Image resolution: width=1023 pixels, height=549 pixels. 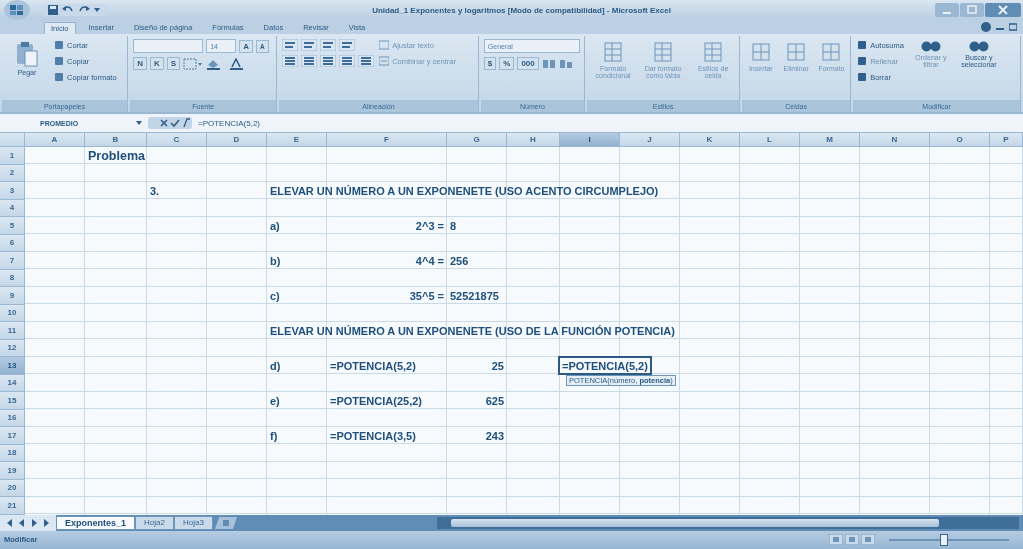 What do you see at coordinates (12, 366) in the screenshot?
I see `row-header: 13` at bounding box center [12, 366].